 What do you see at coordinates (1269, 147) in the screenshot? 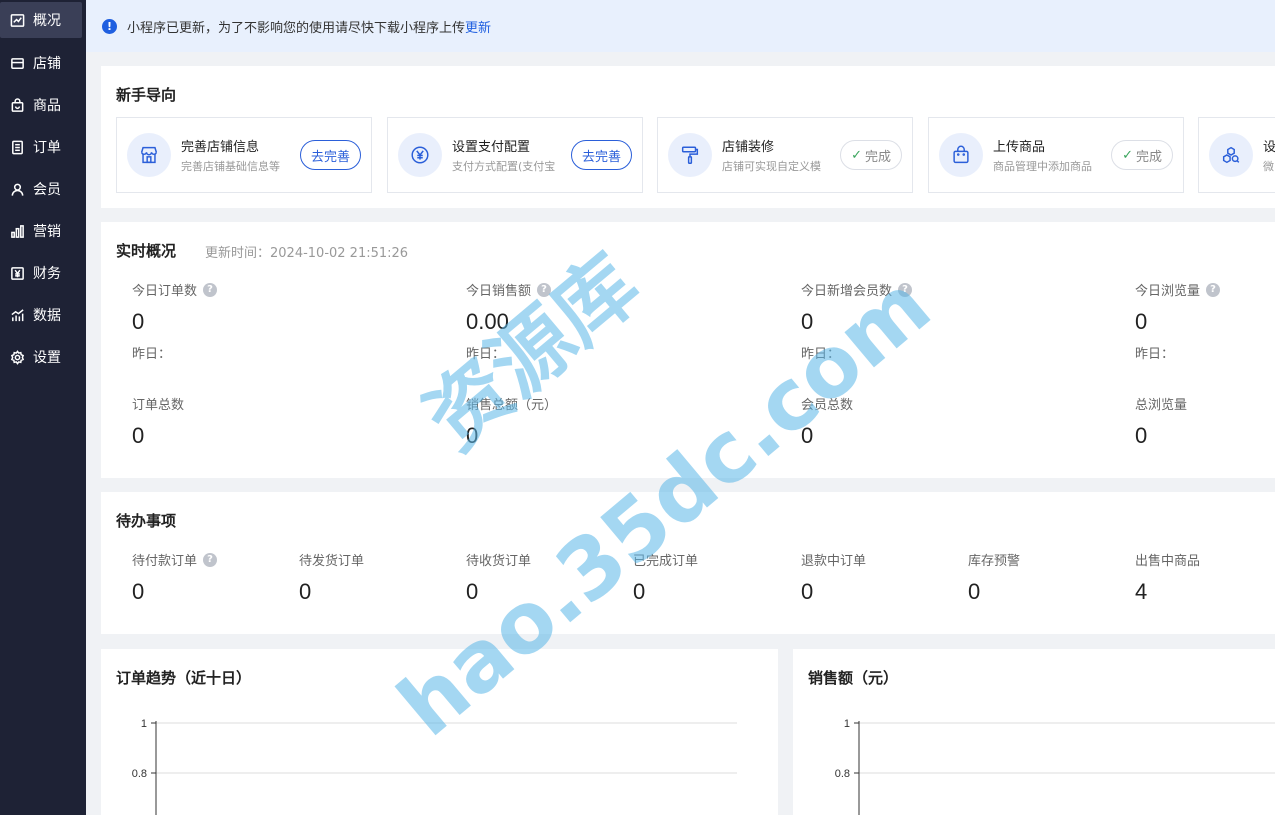
I see `guide-item-name: 设` at bounding box center [1269, 147].